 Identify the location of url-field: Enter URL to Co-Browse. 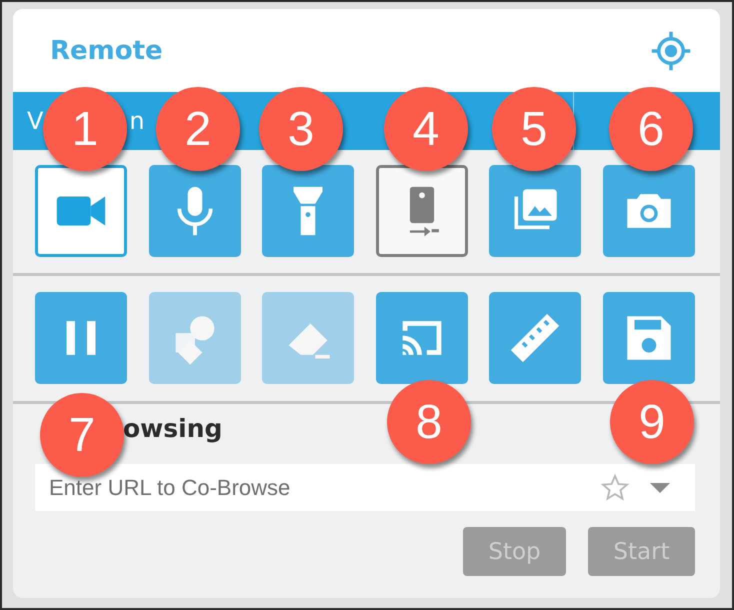
(365, 487).